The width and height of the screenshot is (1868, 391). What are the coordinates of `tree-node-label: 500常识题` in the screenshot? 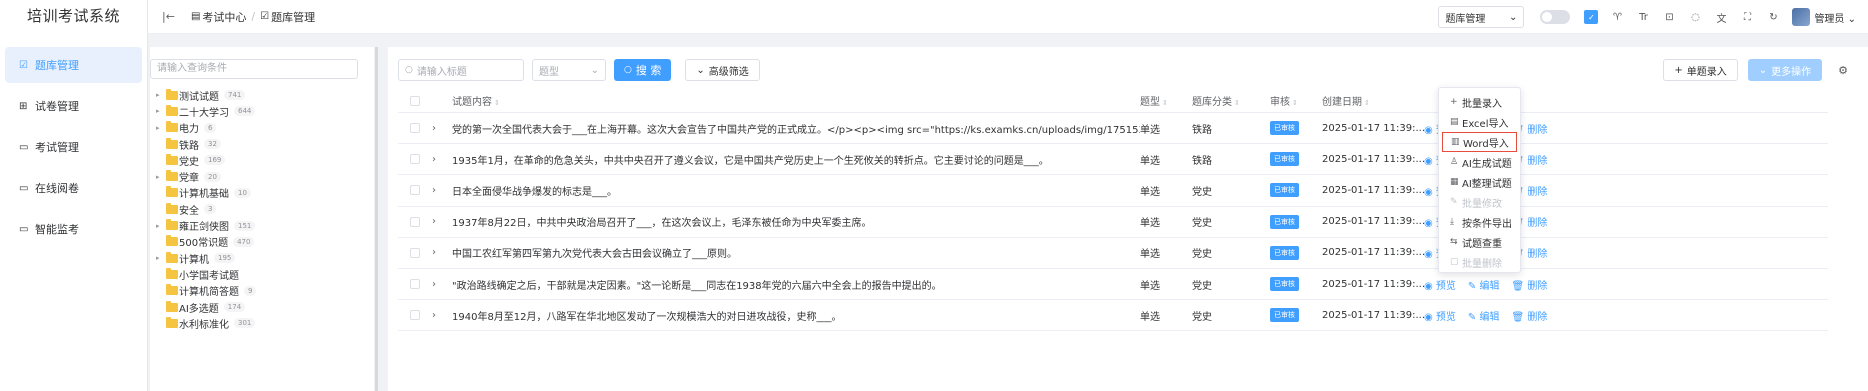 It's located at (204, 244).